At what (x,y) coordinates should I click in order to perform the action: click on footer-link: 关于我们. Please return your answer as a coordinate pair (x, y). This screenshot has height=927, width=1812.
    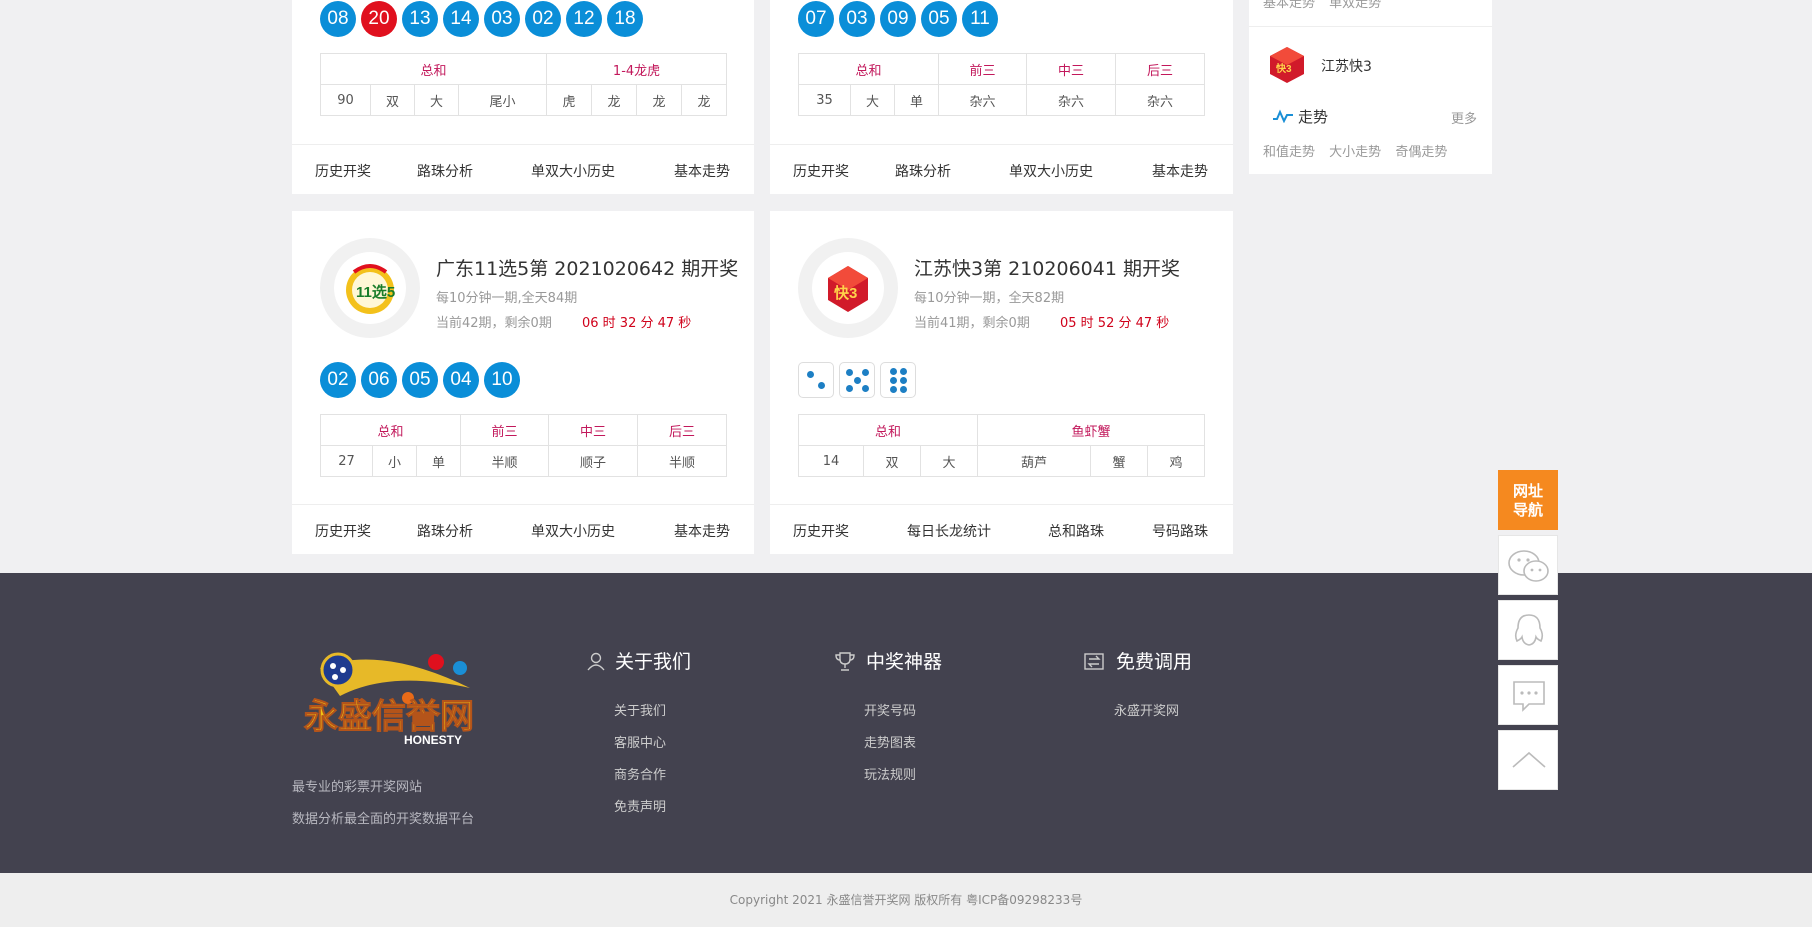
    Looking at the image, I should click on (640, 709).